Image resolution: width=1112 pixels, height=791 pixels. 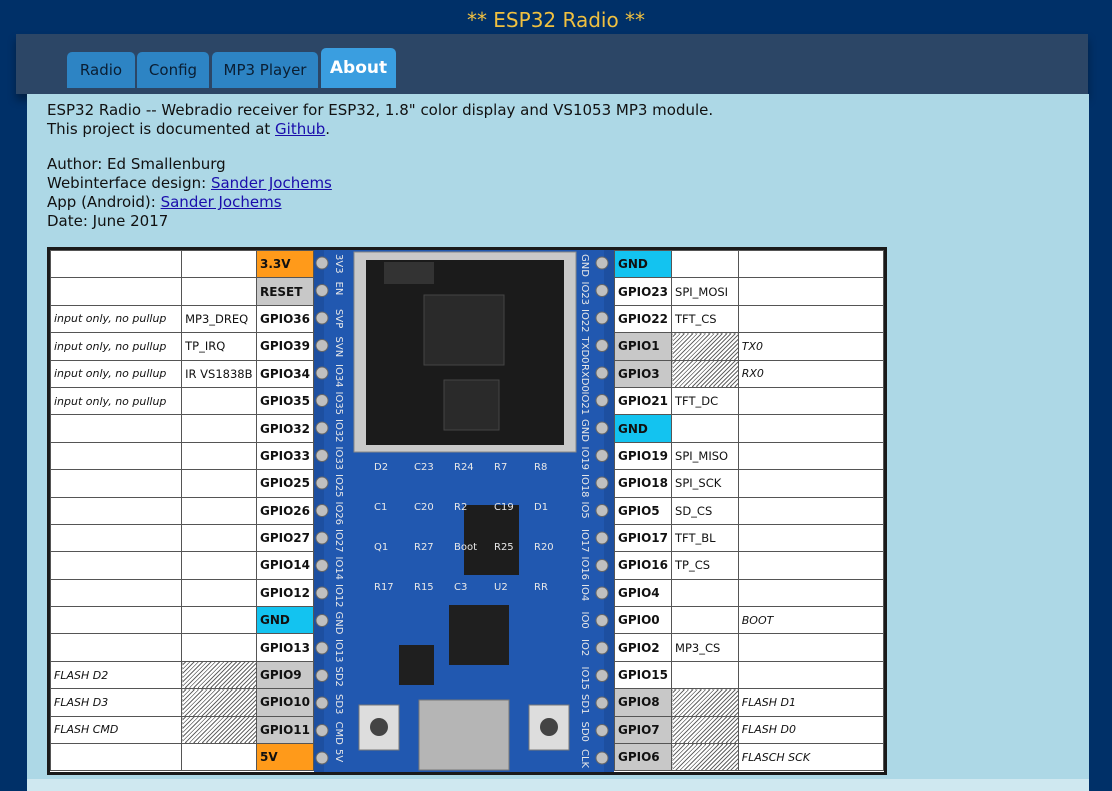 I want to click on pin-gpio: GPIO0, so click(x=643, y=620).